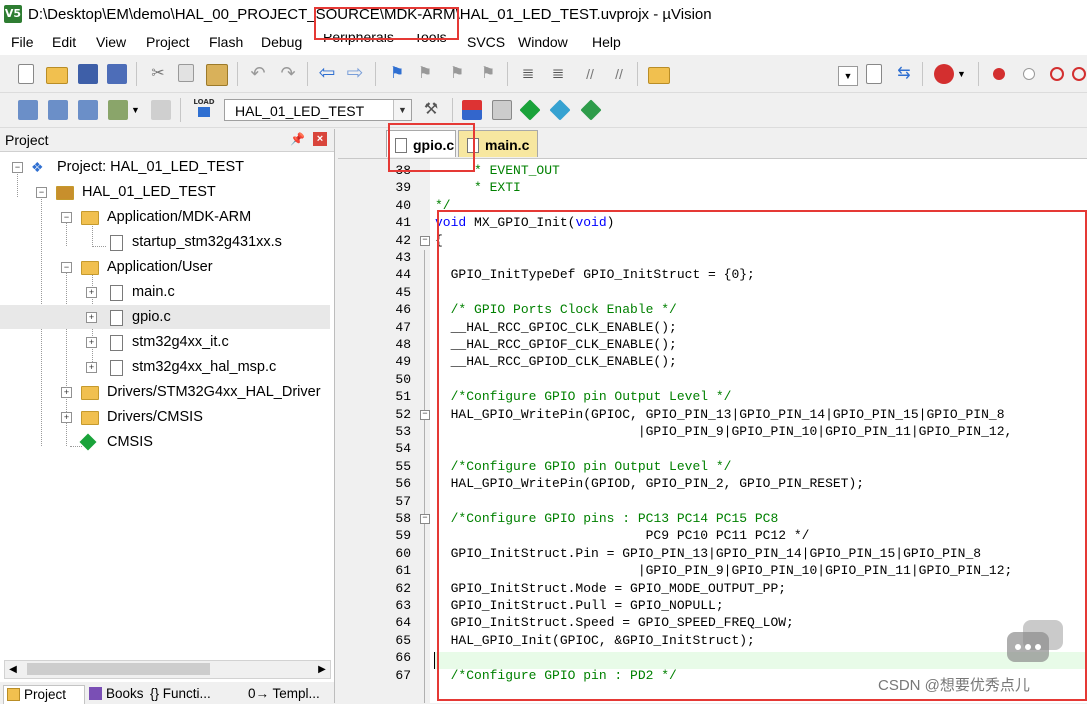 The image size is (1087, 704). I want to click on save-icon, so click(88, 74).